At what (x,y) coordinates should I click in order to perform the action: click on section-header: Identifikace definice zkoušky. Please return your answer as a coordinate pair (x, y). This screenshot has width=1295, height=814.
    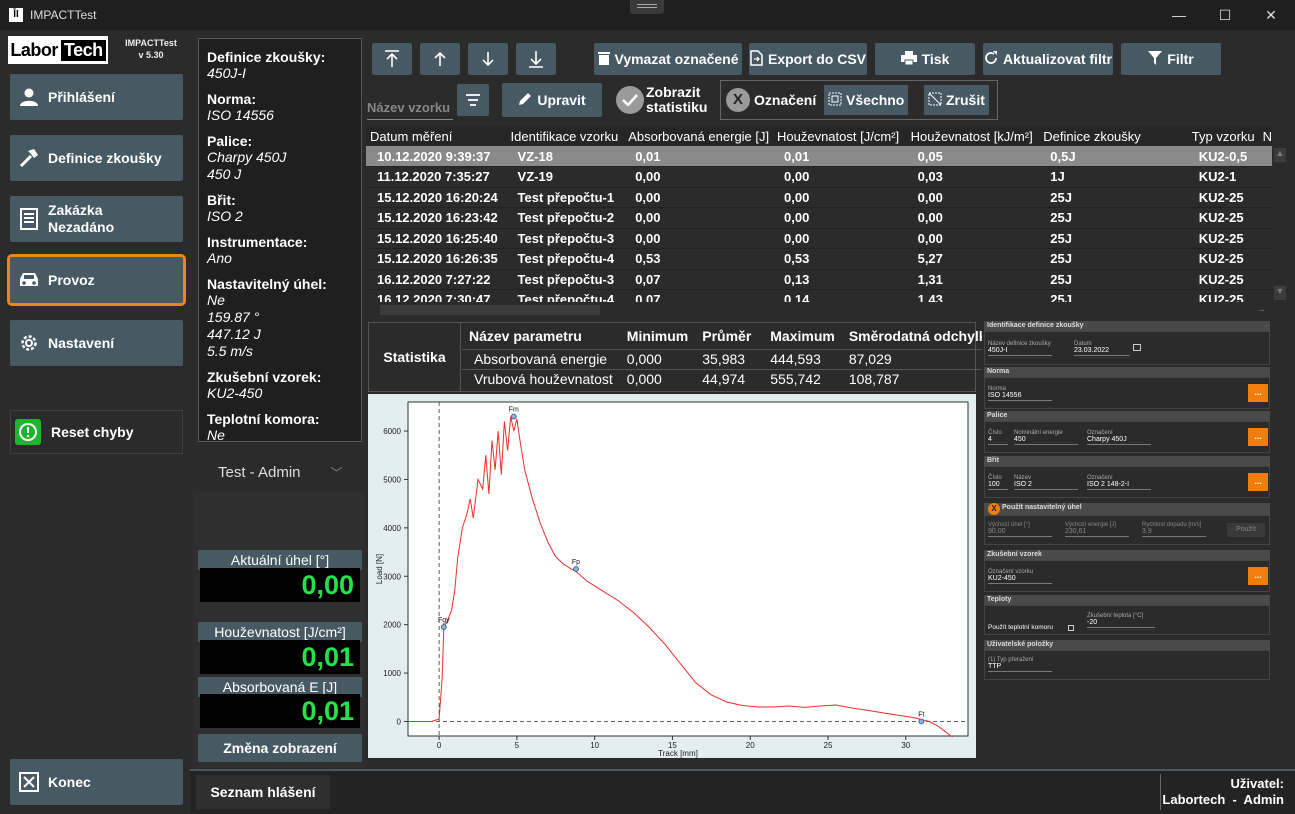
    Looking at the image, I should click on (1127, 326).